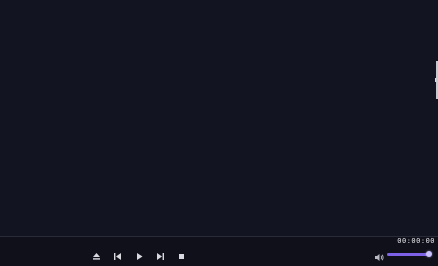  I want to click on speaker-icon, so click(379, 256).